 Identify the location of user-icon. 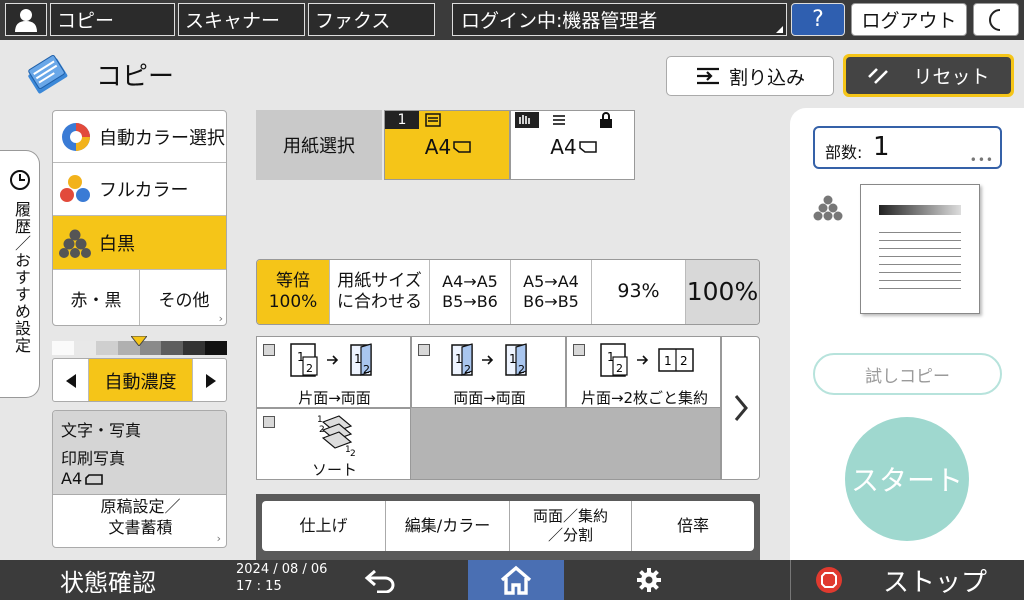
(26, 20).